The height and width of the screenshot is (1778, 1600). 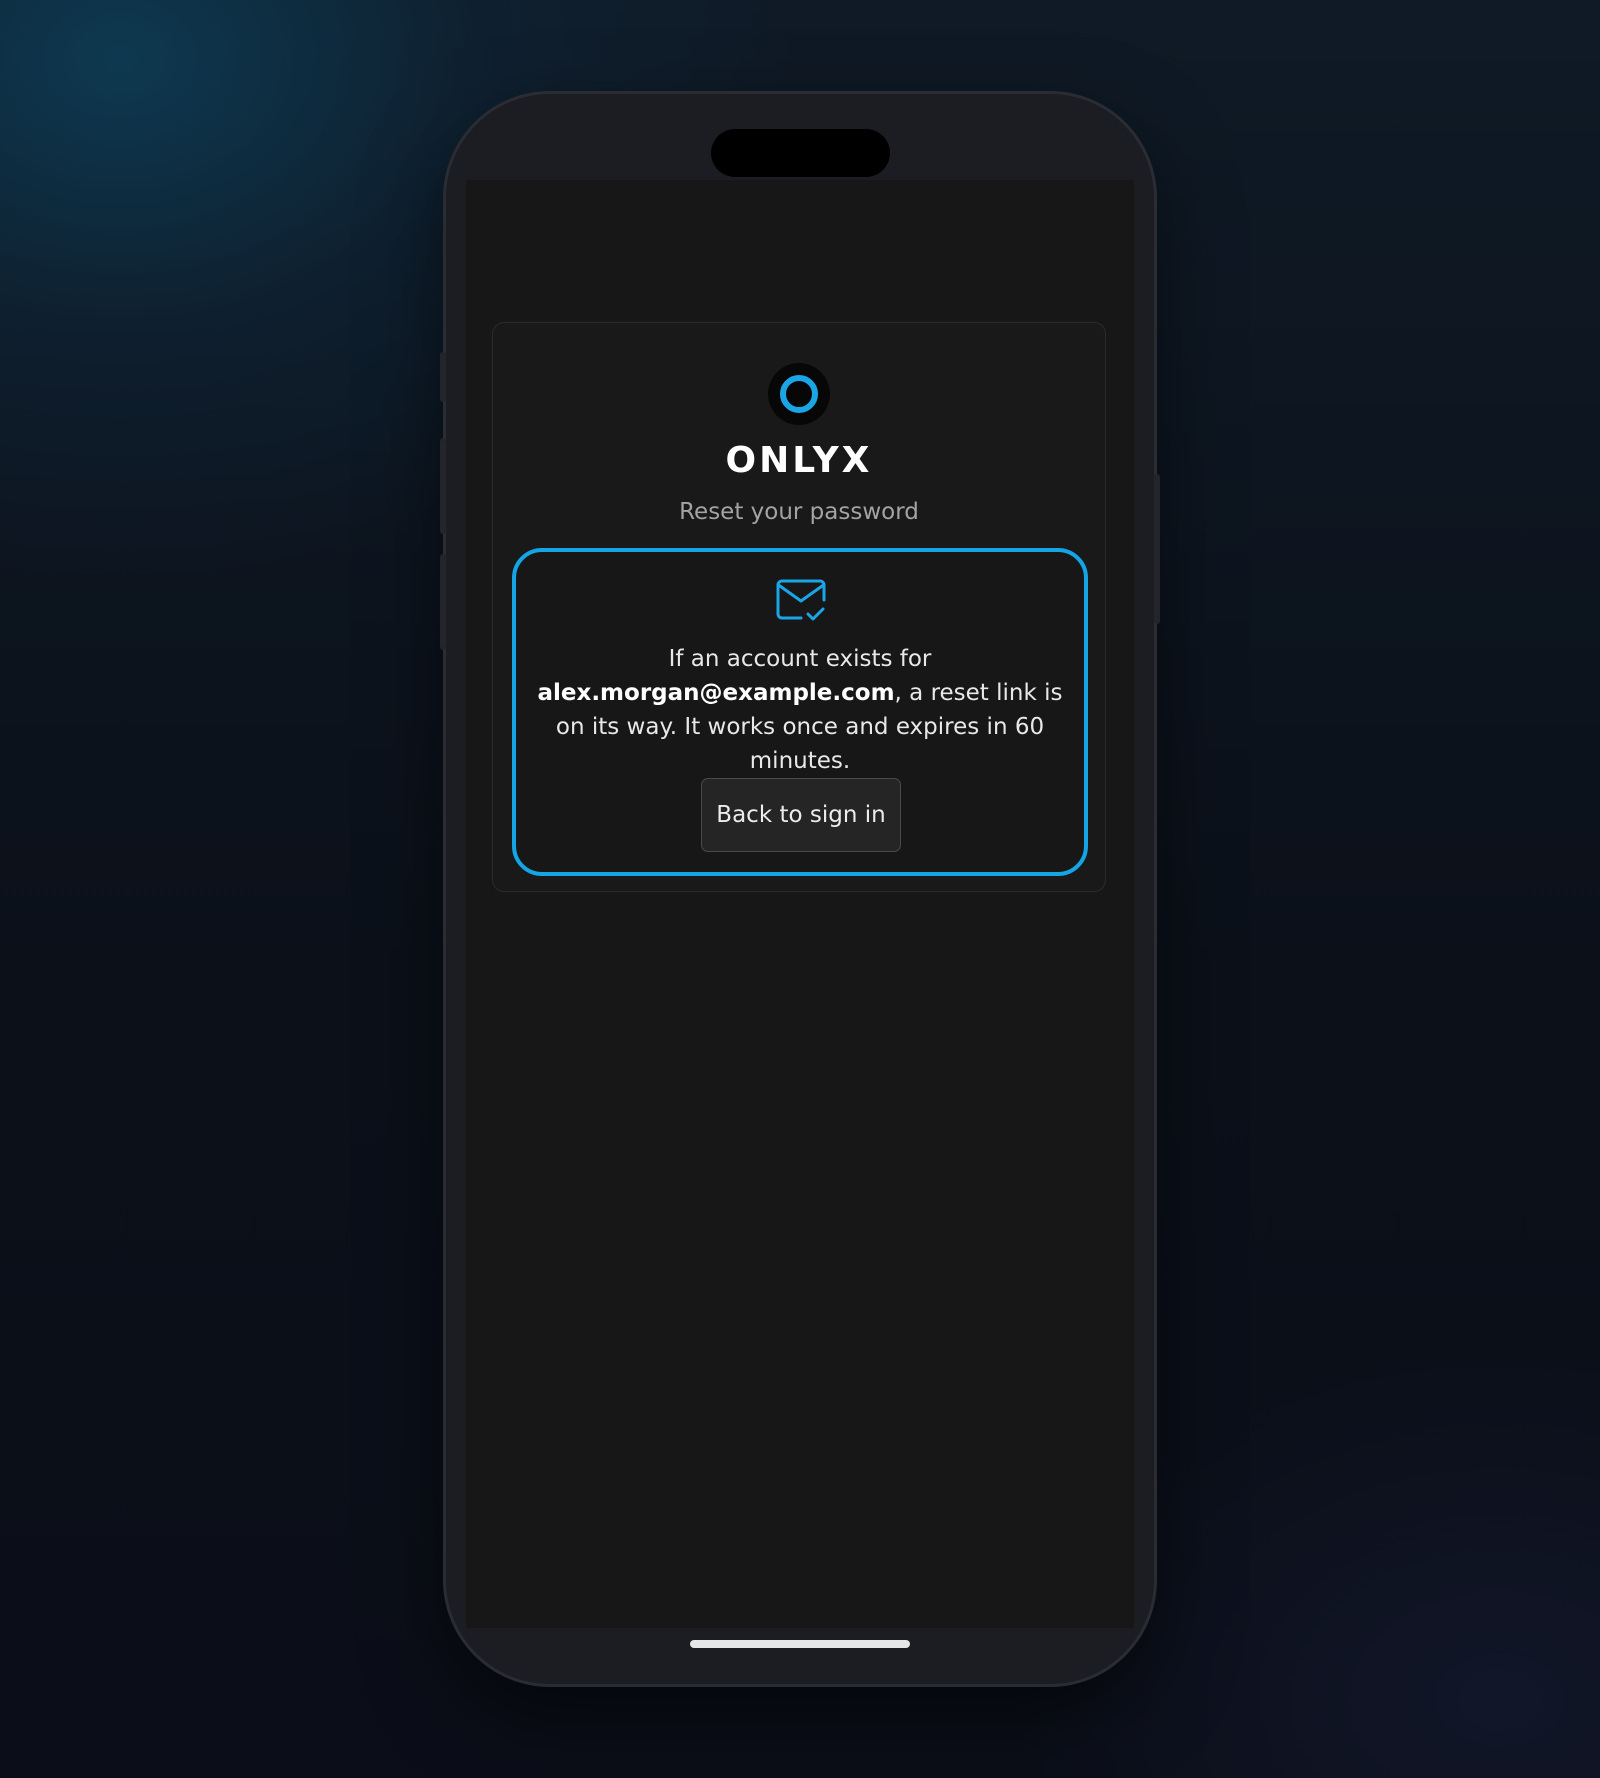 I want to click on volume-down-button, so click(x=443, y=602).